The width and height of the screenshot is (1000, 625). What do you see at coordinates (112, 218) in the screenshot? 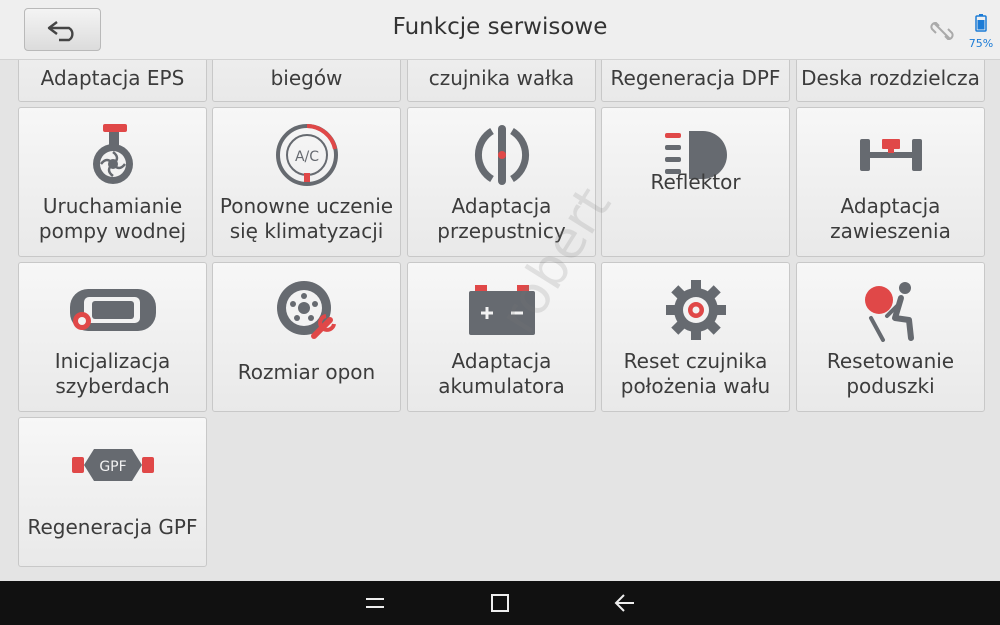
I see `tile-label: Uruchamianie pompy wodnej` at bounding box center [112, 218].